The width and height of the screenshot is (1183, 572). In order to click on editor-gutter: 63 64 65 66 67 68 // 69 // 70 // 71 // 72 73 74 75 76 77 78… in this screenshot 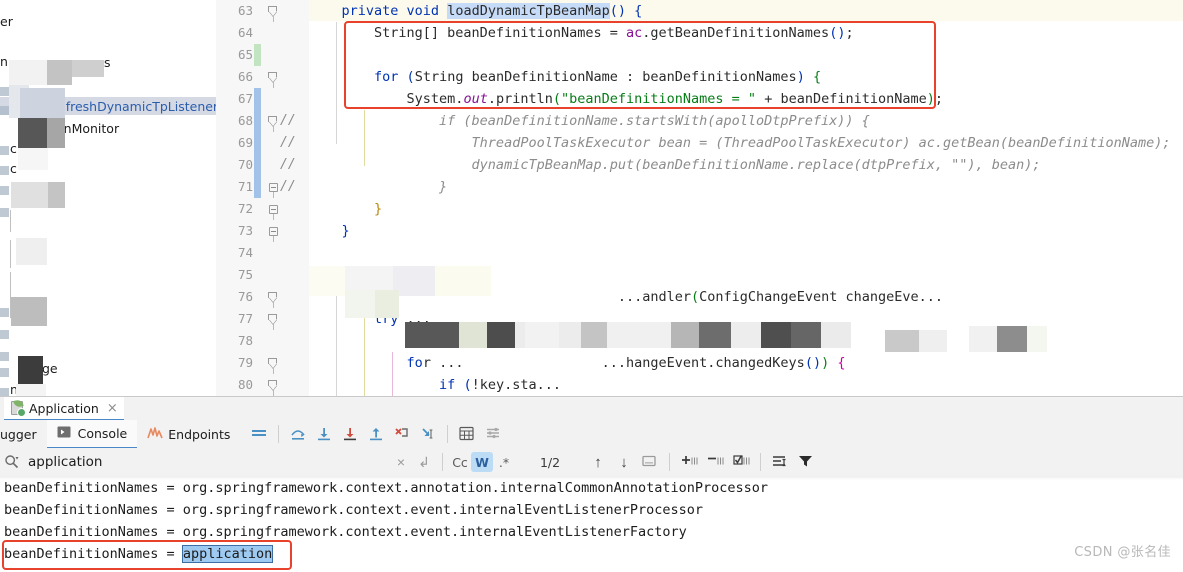, I will do `click(262, 198)`.